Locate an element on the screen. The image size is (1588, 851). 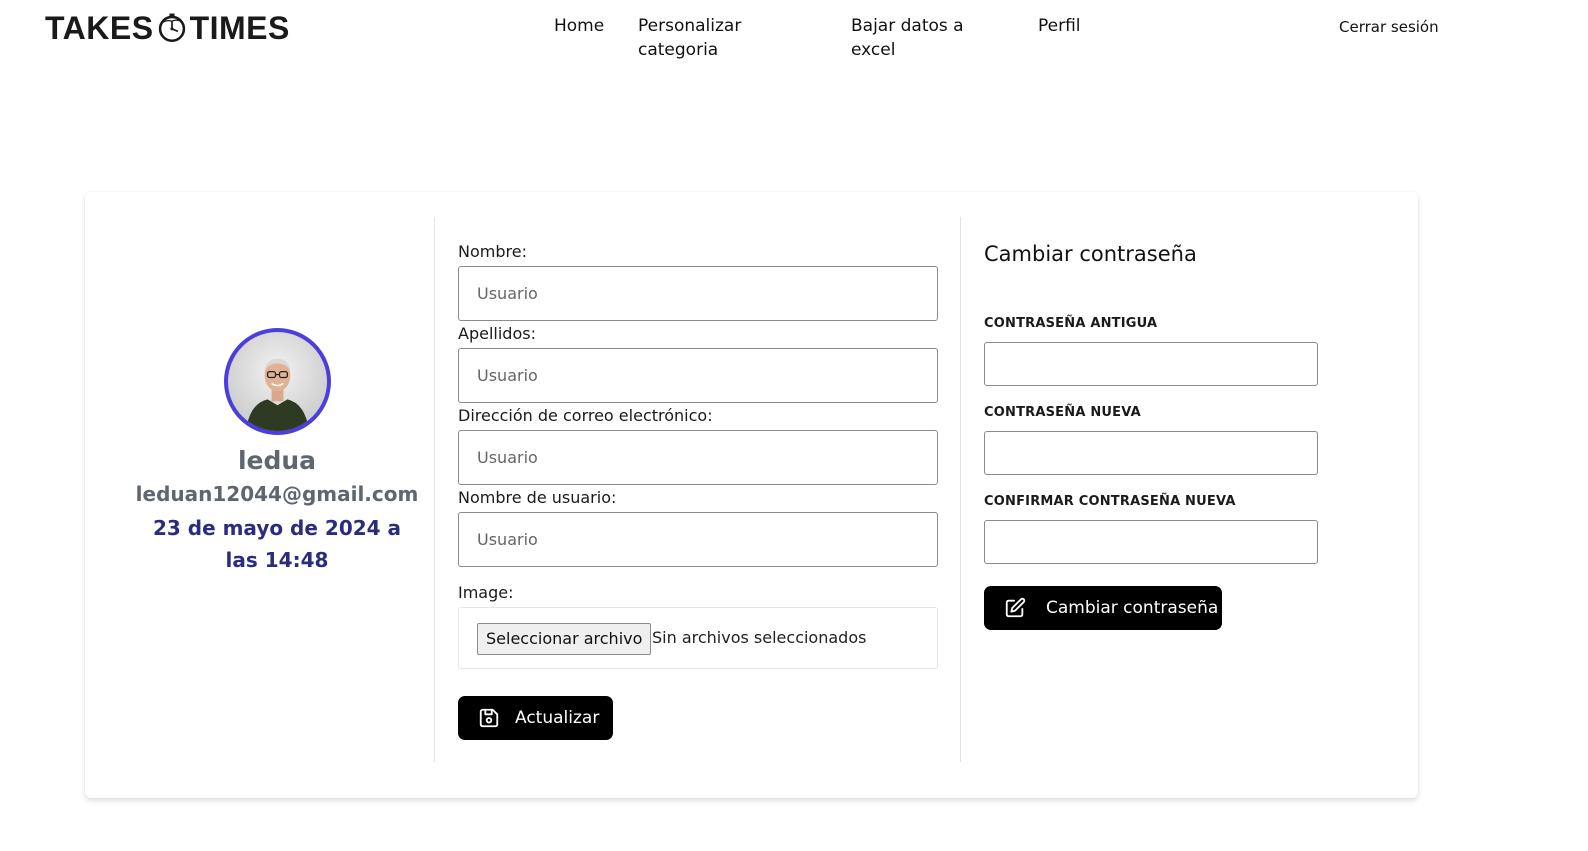
date-line: las 14:48 is located at coordinates (277, 560).